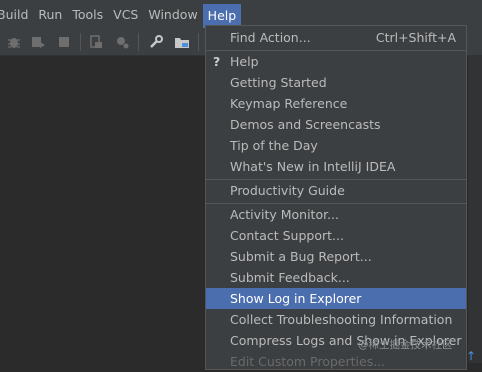 This screenshot has height=372, width=482. I want to click on menu-window: Window, so click(172, 14).